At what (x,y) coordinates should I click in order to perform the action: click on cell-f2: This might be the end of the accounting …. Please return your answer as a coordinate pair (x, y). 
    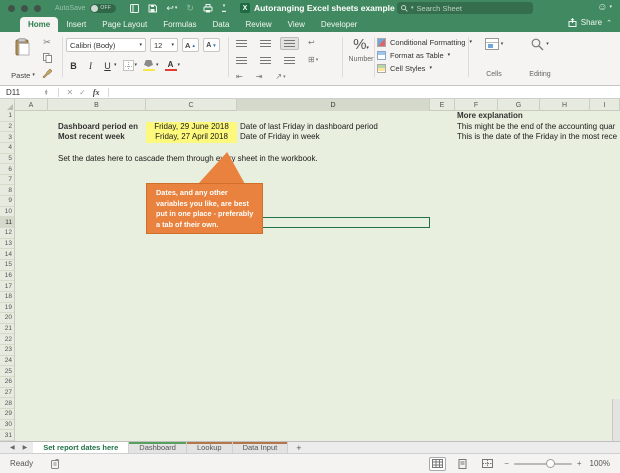
    Looking at the image, I should click on (538, 127).